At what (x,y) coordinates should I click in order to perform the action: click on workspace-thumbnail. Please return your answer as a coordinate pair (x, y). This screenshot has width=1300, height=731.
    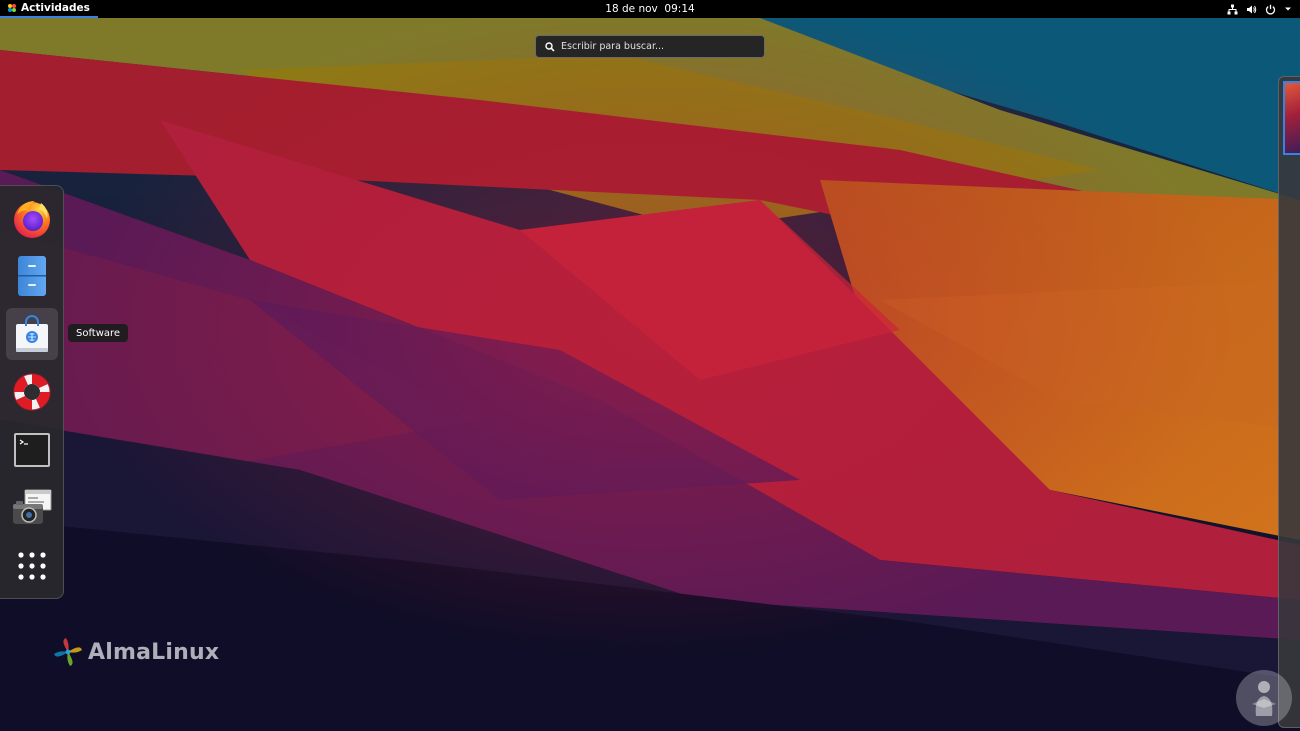
    Looking at the image, I should click on (1291, 118).